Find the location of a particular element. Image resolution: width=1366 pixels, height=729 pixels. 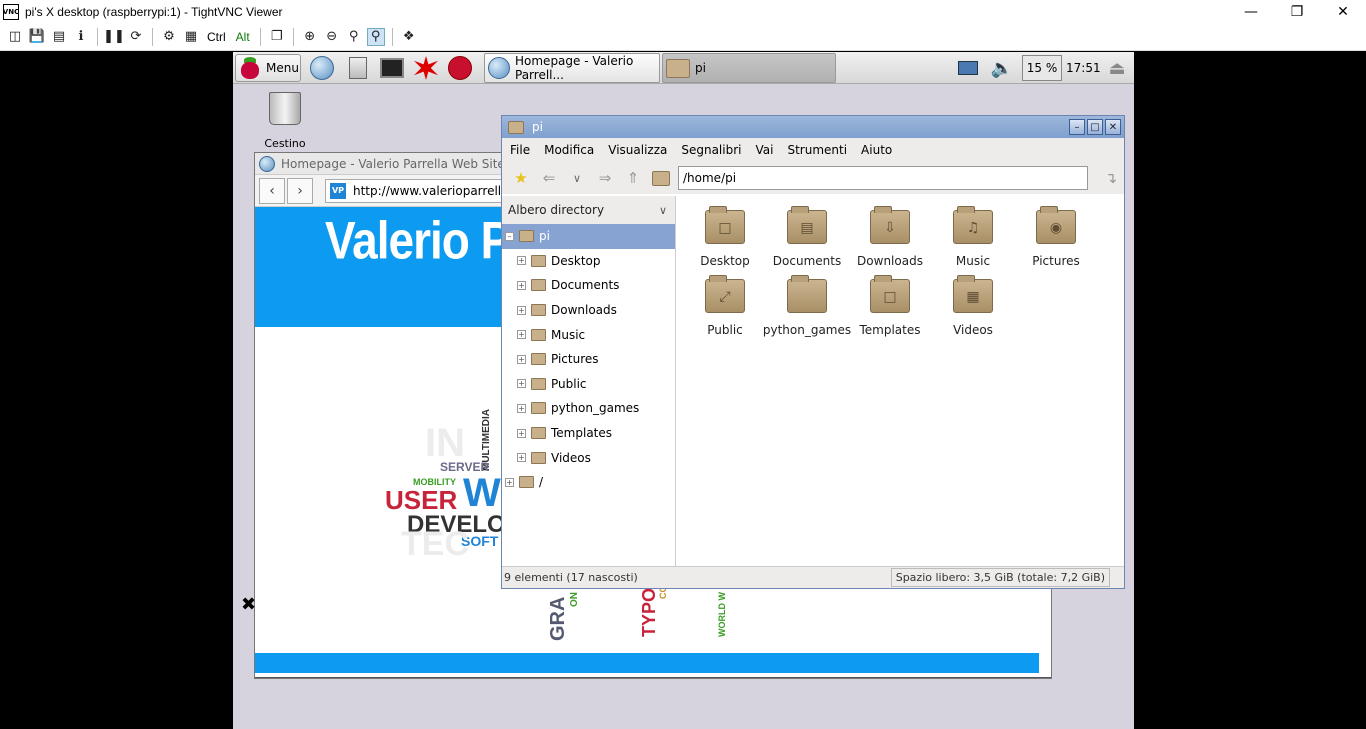

refresh-icon: ⟳ is located at coordinates (136, 37).